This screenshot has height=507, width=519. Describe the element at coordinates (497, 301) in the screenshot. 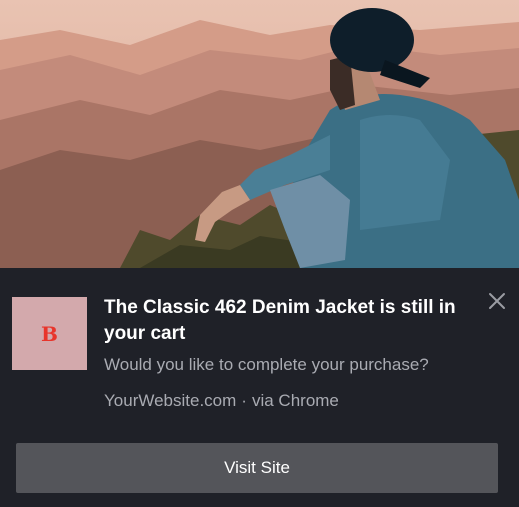

I see `close-icon` at that location.